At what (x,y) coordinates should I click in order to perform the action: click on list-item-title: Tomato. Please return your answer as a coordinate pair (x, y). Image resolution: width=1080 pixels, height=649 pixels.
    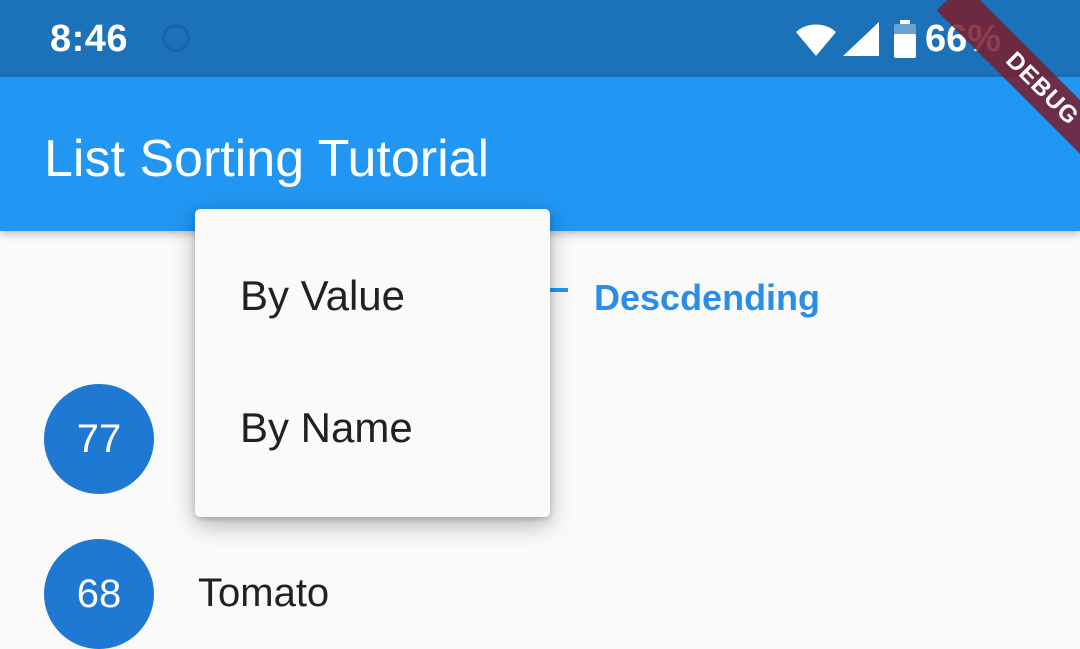
    Looking at the image, I should click on (264, 593).